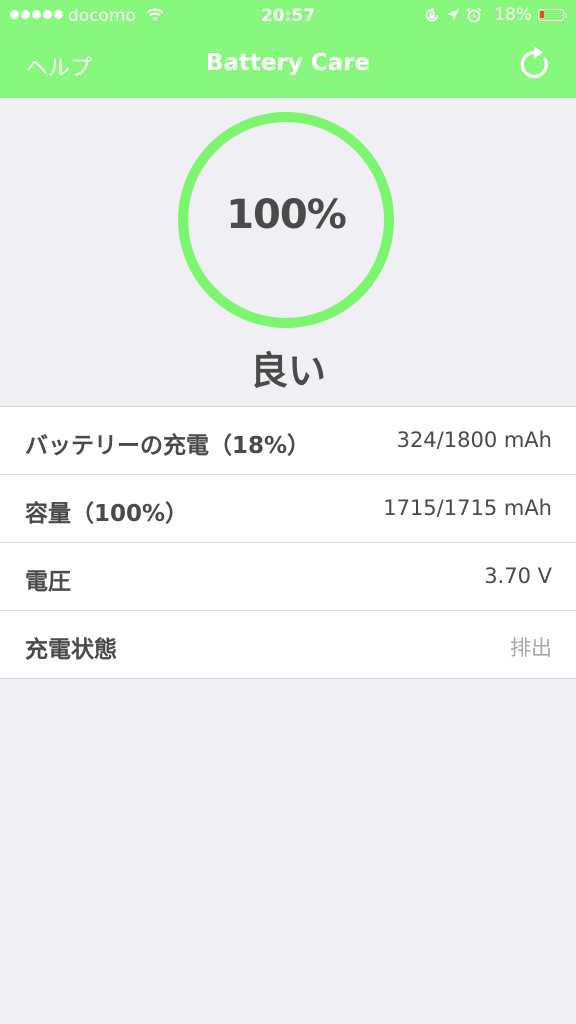 This screenshot has width=576, height=1024. I want to click on row-value: 3.70 V, so click(518, 576).